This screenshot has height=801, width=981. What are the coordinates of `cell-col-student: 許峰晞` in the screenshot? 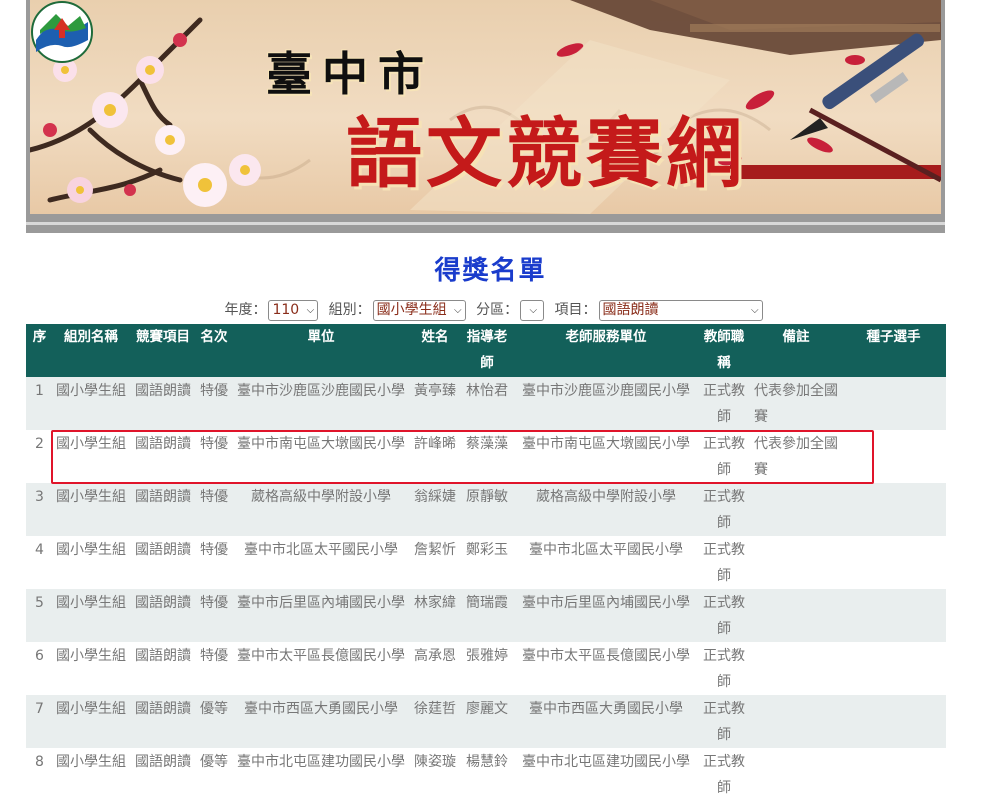 It's located at (435, 456).